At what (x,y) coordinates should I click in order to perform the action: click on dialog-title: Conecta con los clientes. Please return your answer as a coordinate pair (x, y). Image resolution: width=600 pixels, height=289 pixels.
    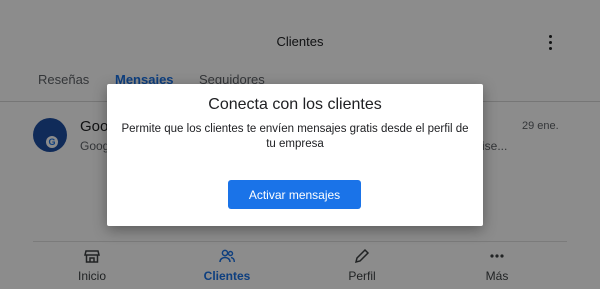
    Looking at the image, I should click on (295, 104).